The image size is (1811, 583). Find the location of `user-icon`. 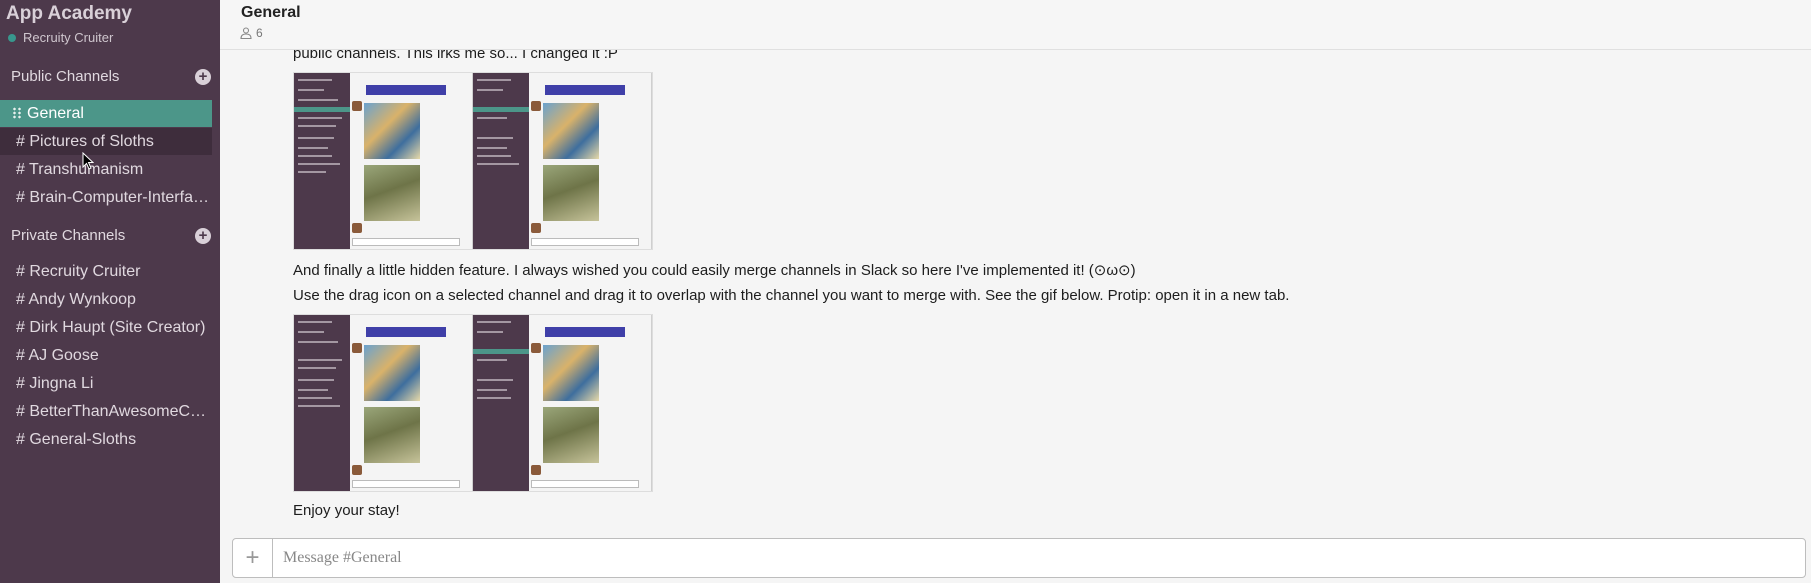

user-icon is located at coordinates (246, 33).